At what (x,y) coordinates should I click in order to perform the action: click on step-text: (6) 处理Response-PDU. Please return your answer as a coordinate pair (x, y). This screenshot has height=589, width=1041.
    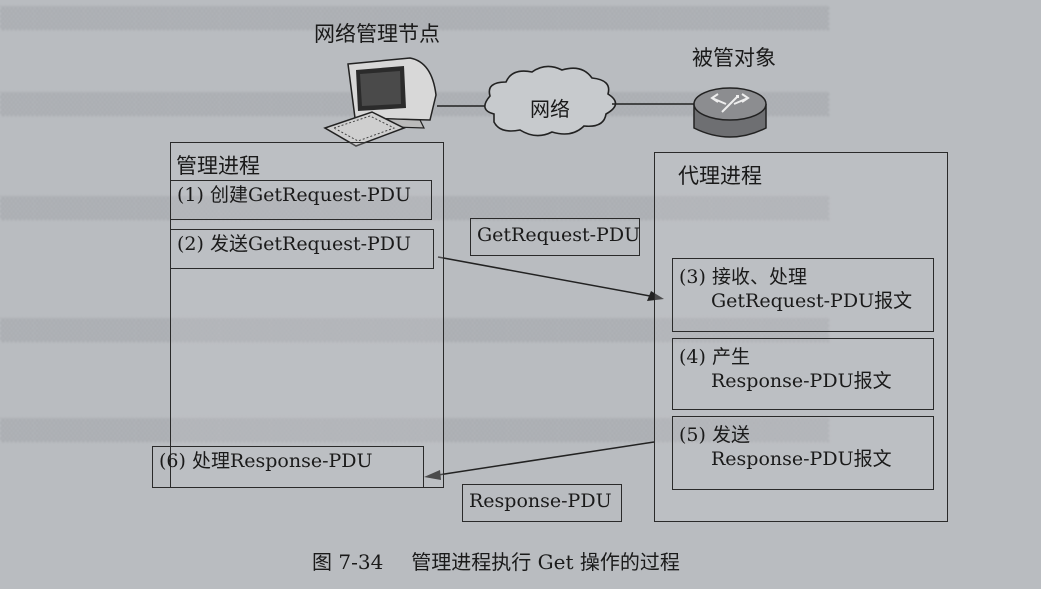
    Looking at the image, I should click on (266, 461).